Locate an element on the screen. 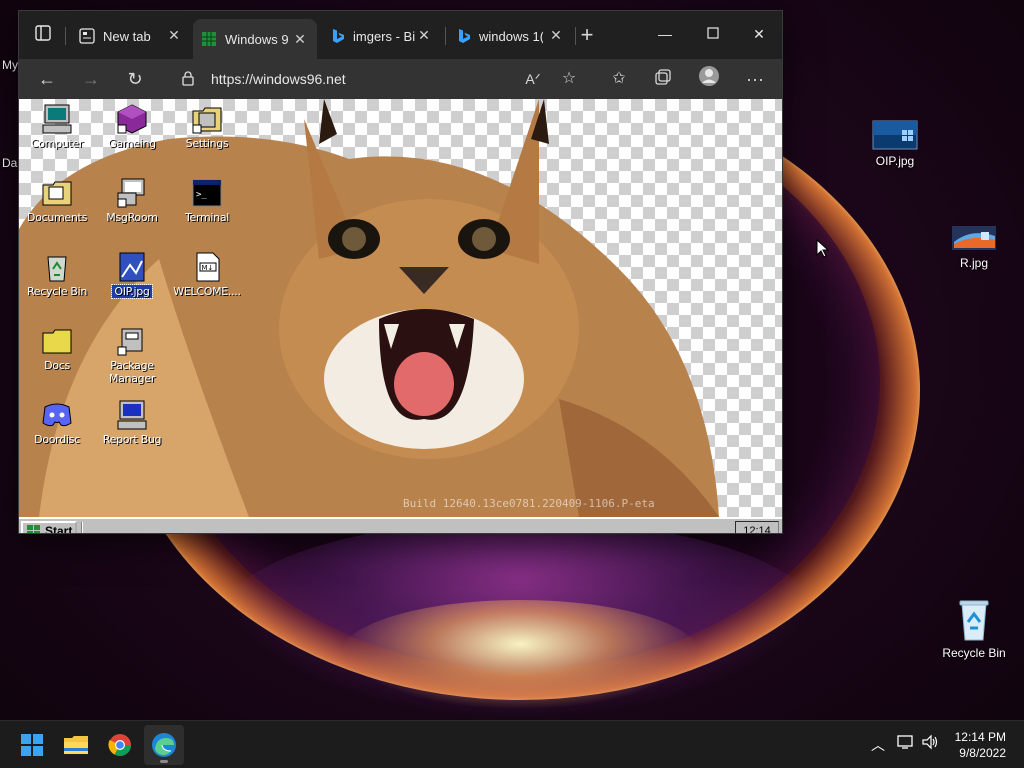 The width and height of the screenshot is (1024, 768). maximize-button is located at coordinates (713, 34).